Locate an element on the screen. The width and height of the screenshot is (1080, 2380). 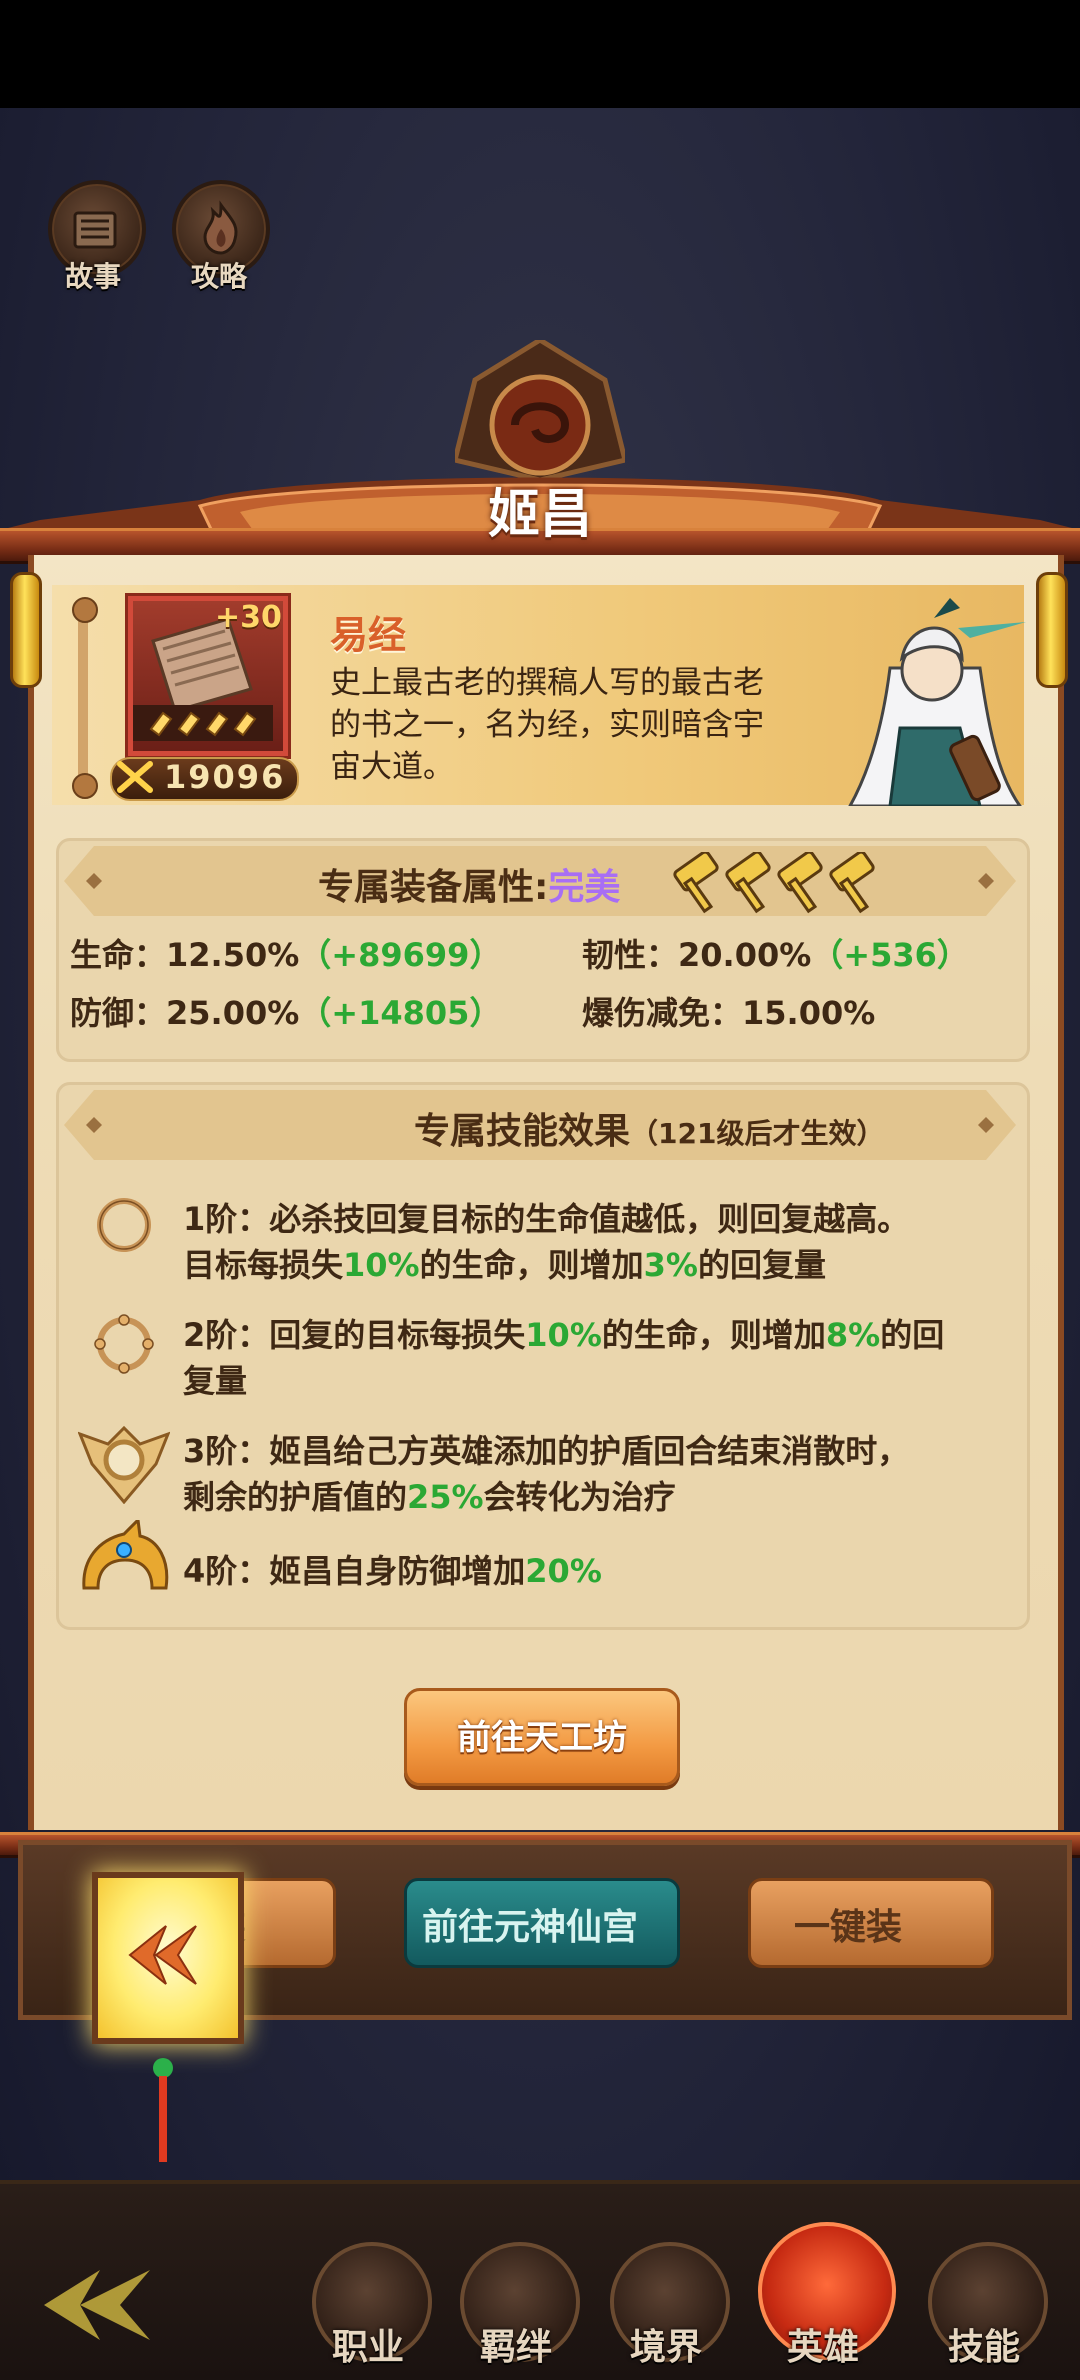
skill-line: 1阶：必杀技回复目标的生命值越低，则回复越高。 is located at coordinates (598, 1219).